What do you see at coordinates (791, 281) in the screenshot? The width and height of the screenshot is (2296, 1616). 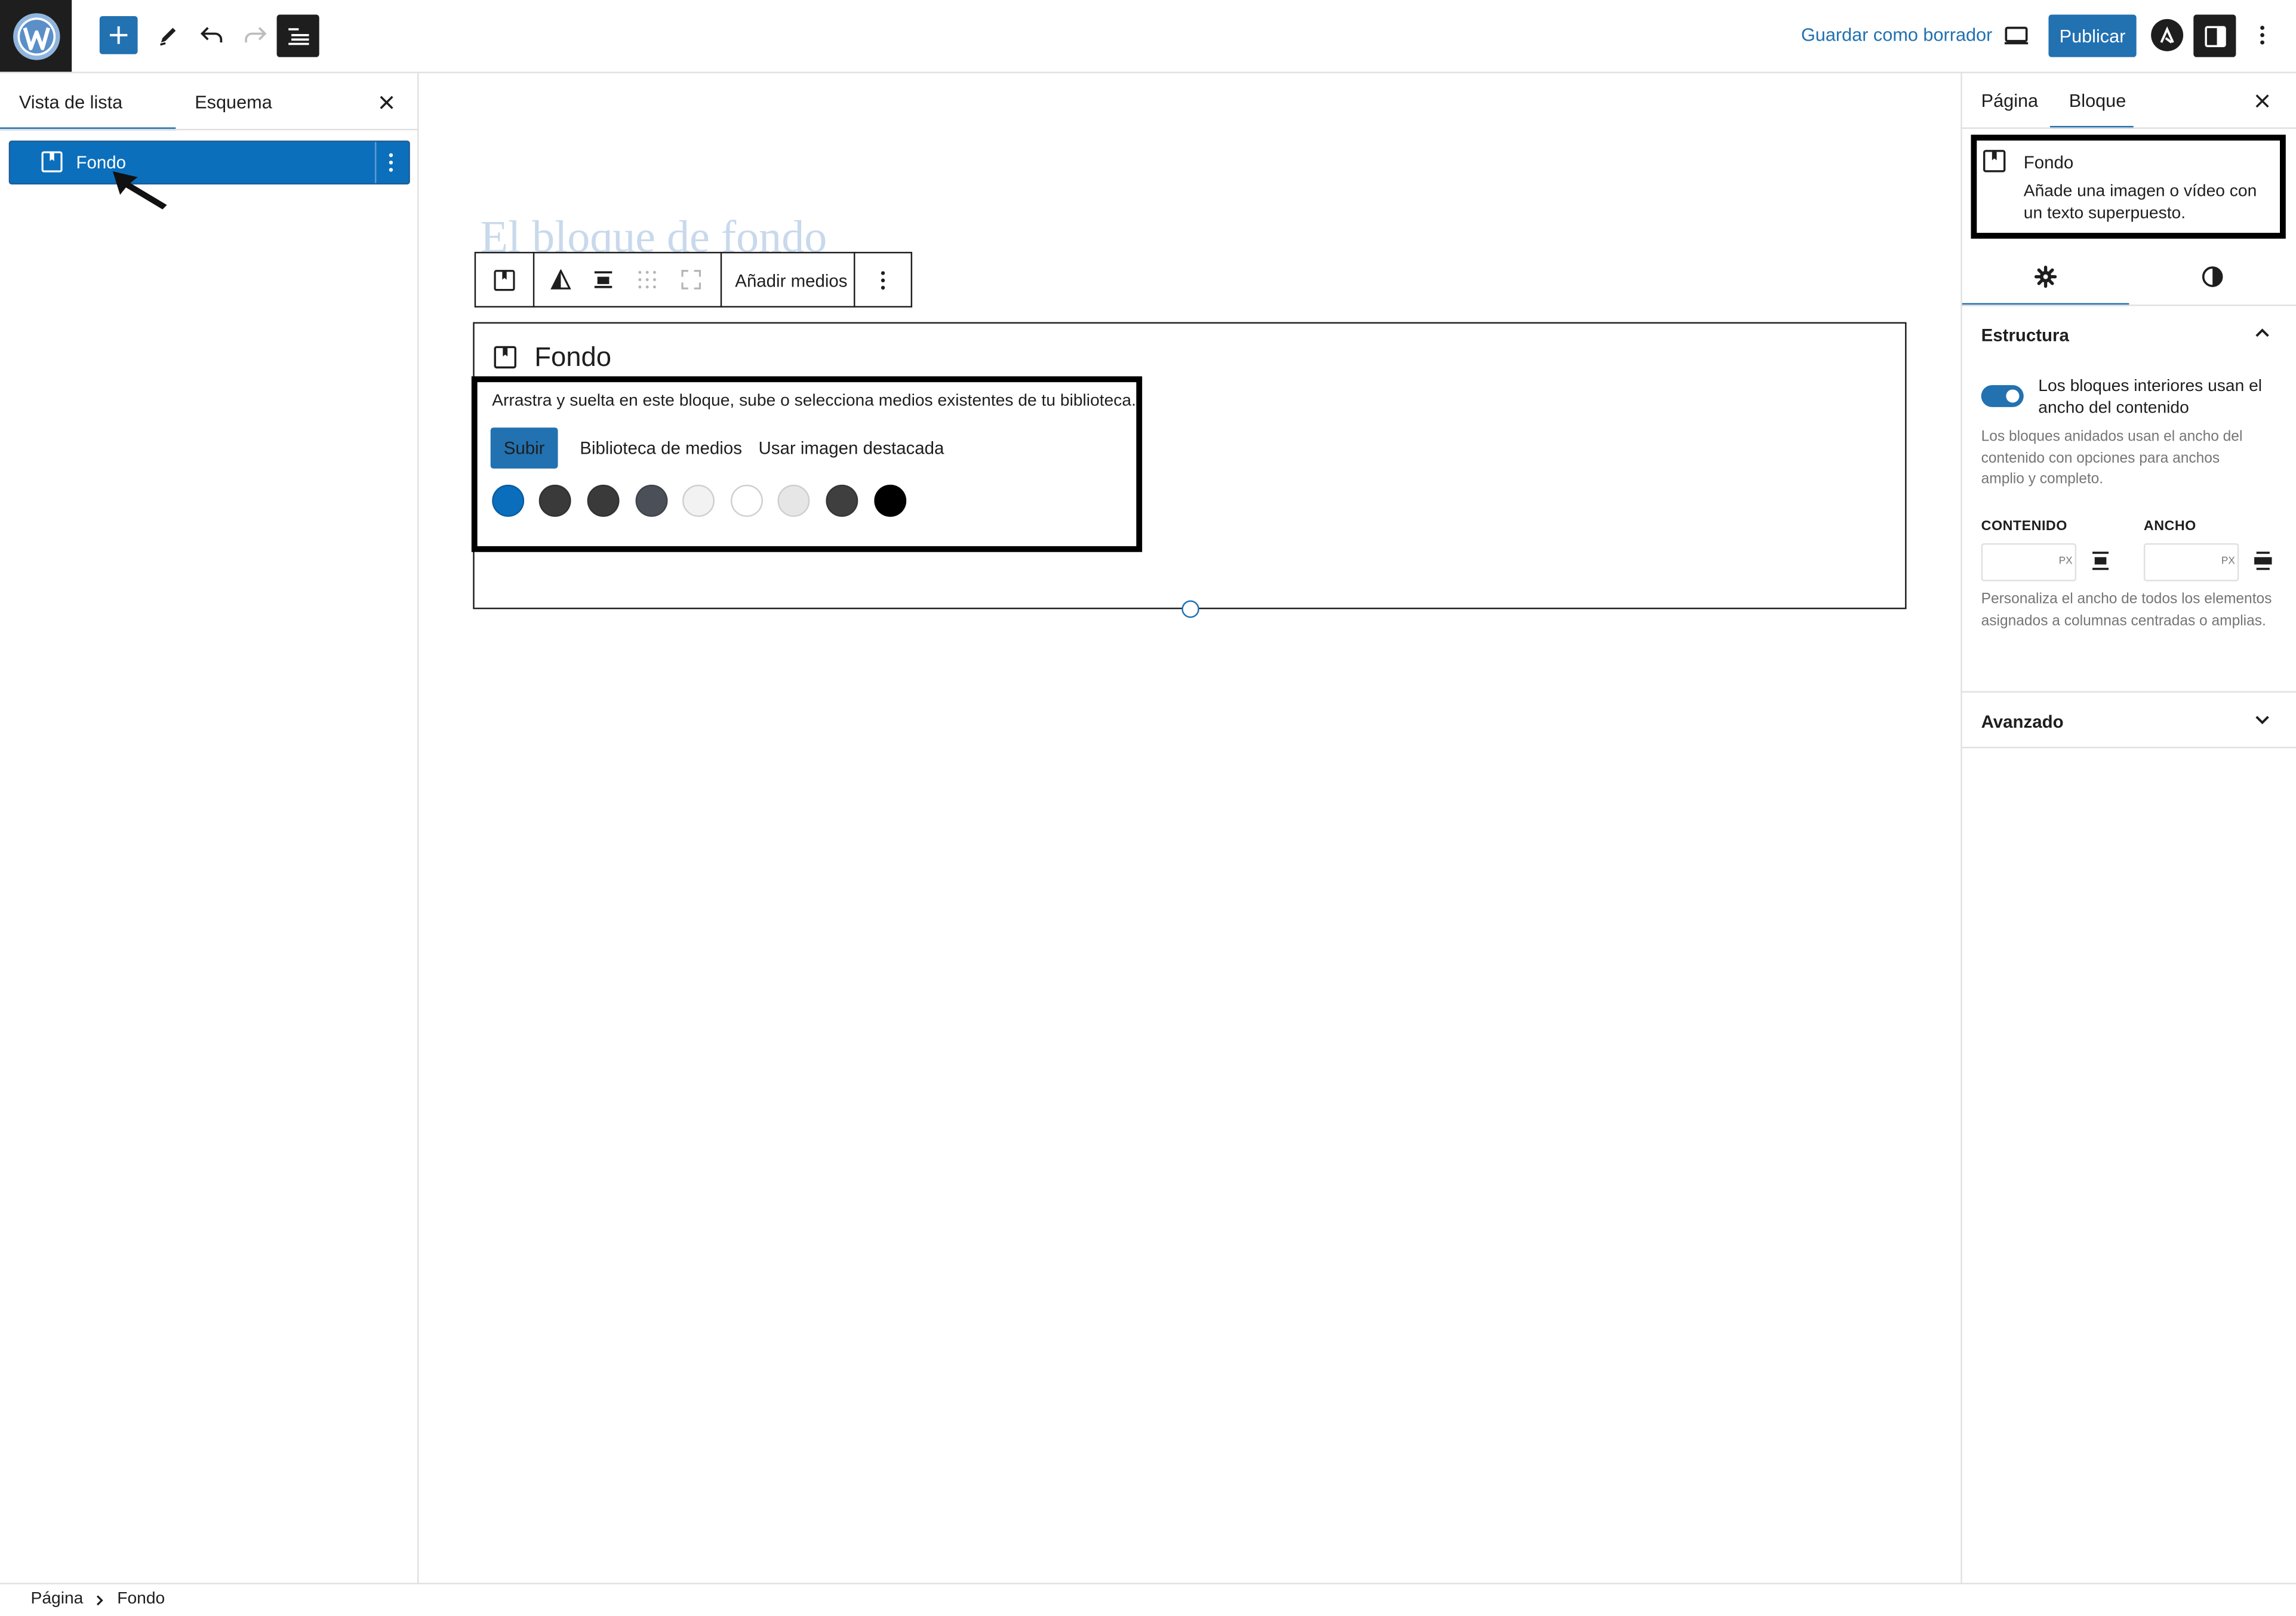 I see `add-media-button: Añadir medios` at bounding box center [791, 281].